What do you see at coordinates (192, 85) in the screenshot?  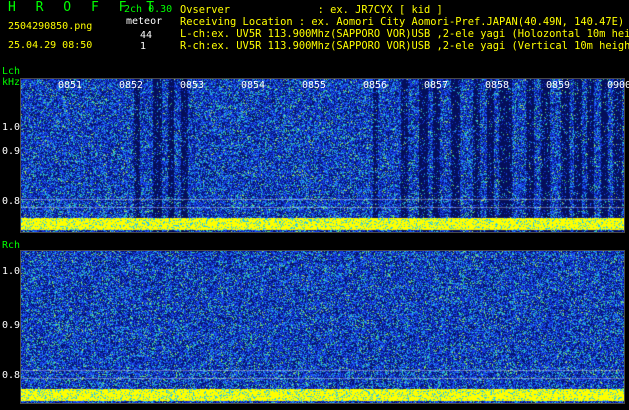 I see `lch-time-tick: 0853` at bounding box center [192, 85].